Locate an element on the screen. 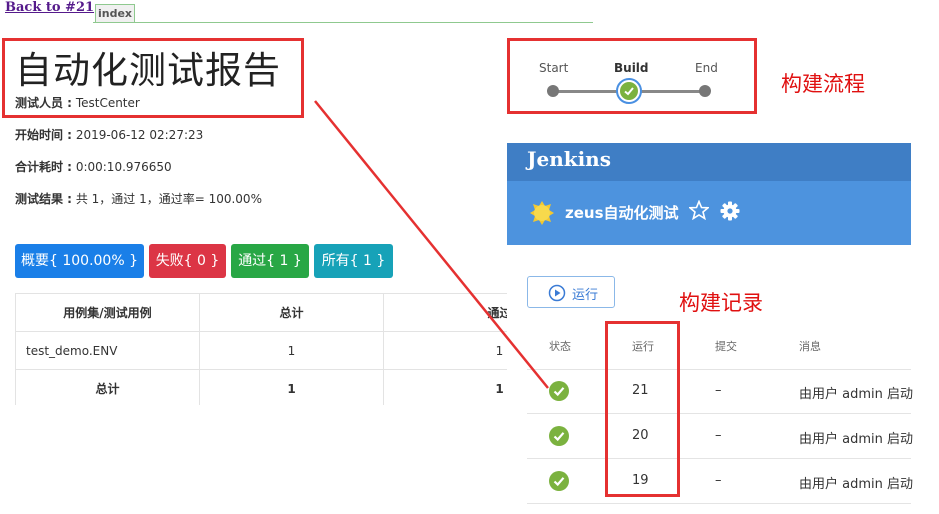  column-header: 提交 is located at coordinates (726, 346).